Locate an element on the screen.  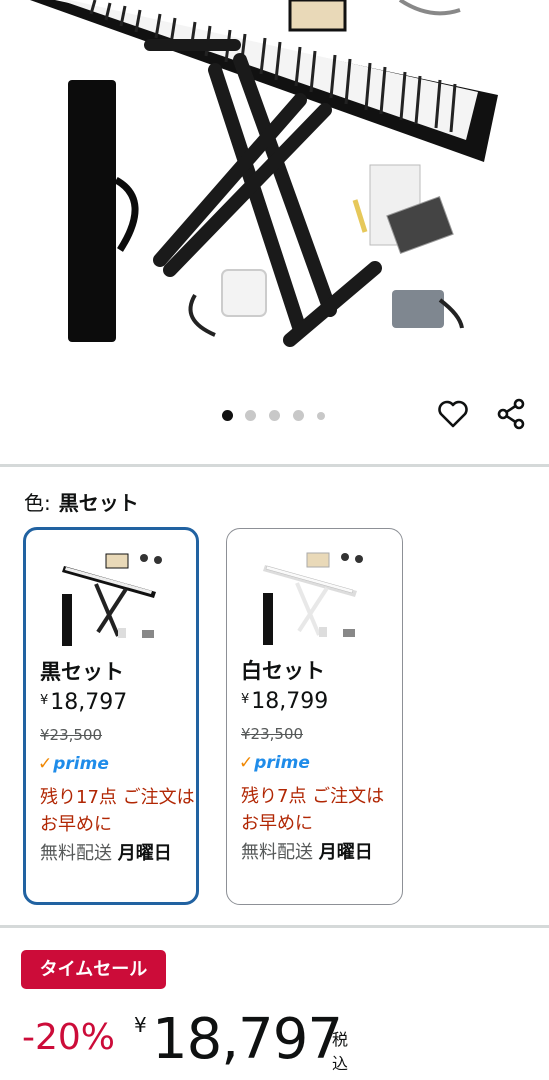
deal-price: 18,797 is located at coordinates (247, 1039).